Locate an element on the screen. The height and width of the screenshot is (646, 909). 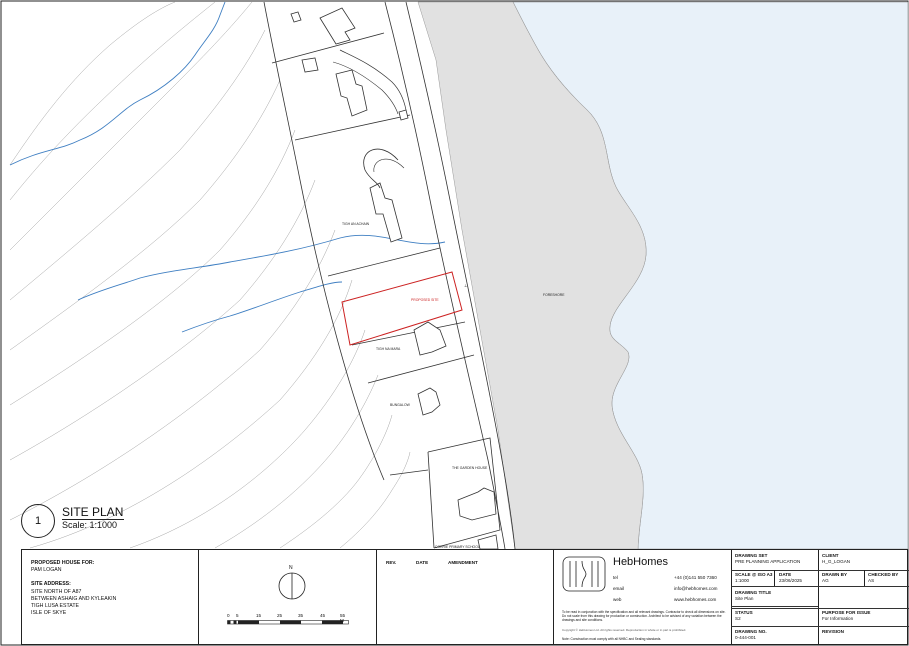
tel-value: +44 (0)141 550 7360 is located at coordinates (695, 577).